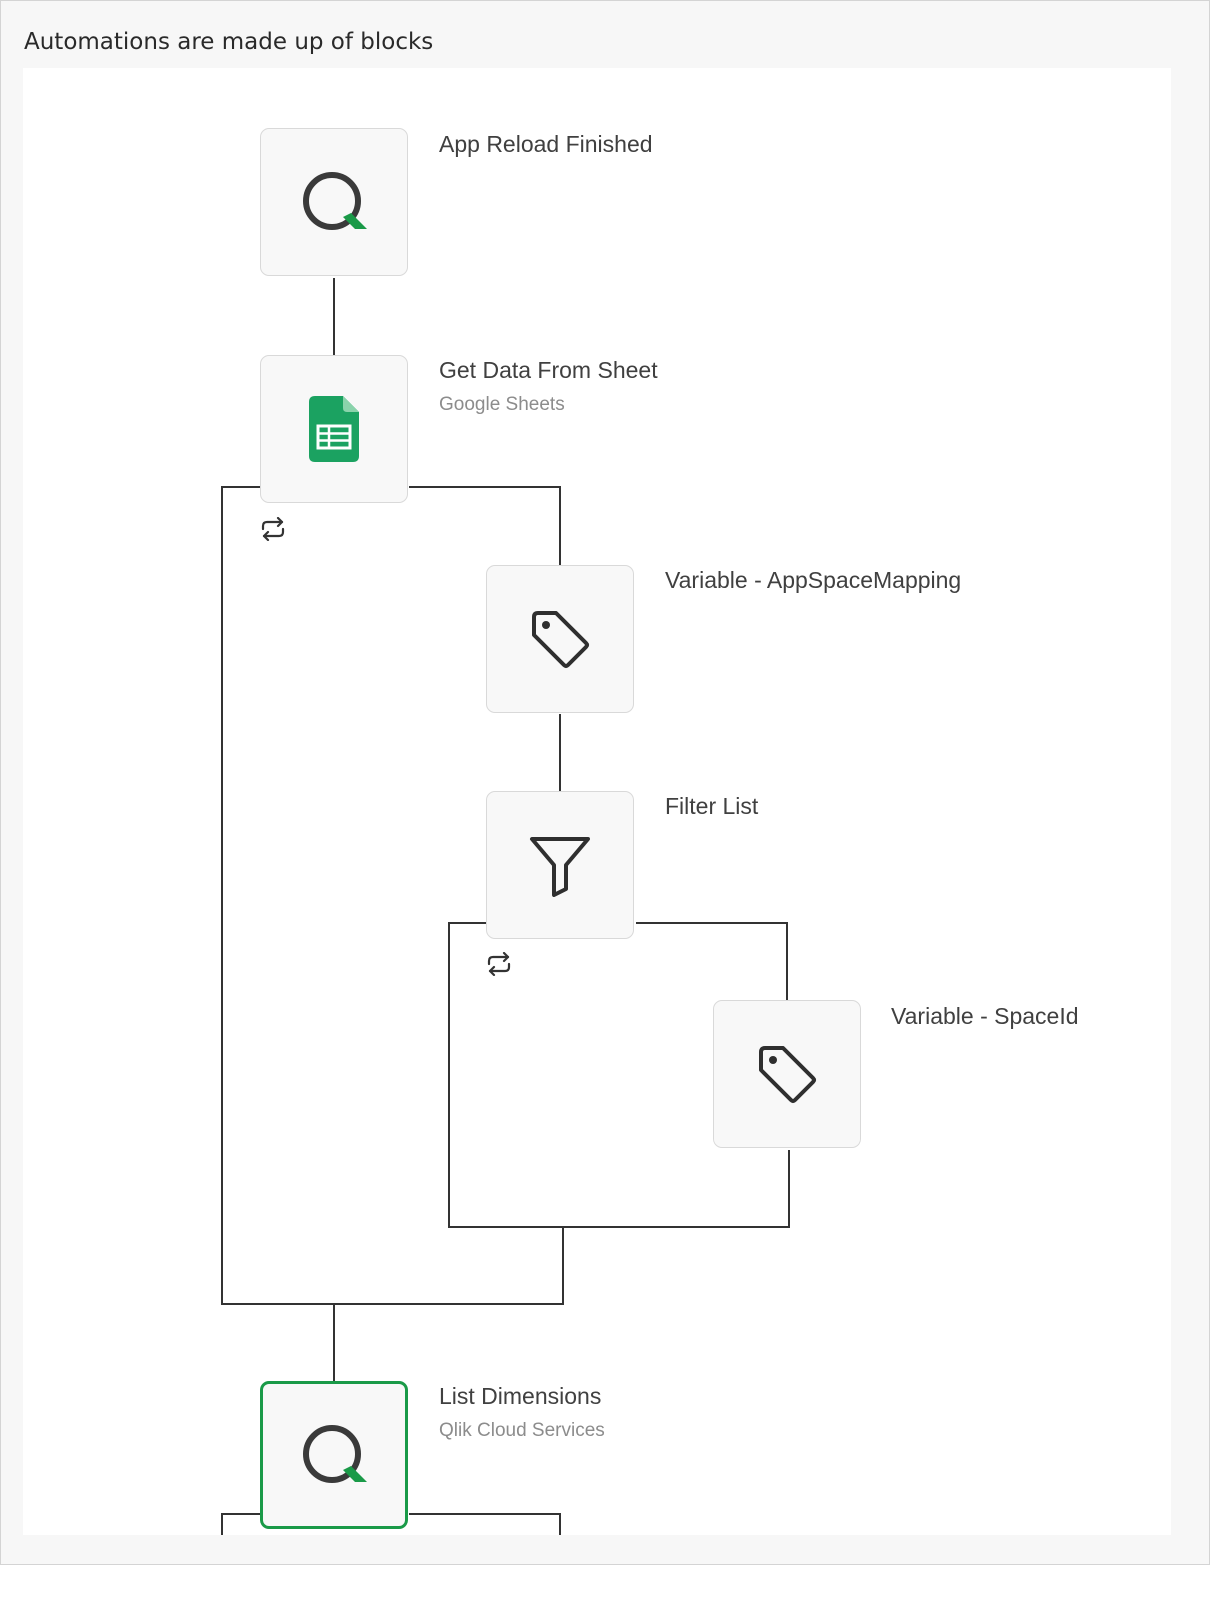 The image size is (1212, 1597). Describe the element at coordinates (813, 580) in the screenshot. I see `block-title: Variable - AppSpaceMapping` at that location.